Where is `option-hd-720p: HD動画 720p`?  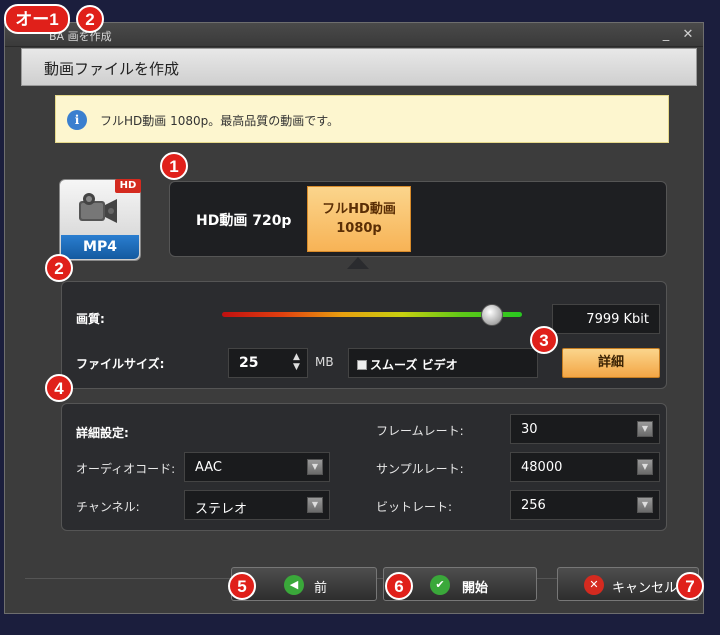 option-hd-720p: HD動画 720p is located at coordinates (243, 220).